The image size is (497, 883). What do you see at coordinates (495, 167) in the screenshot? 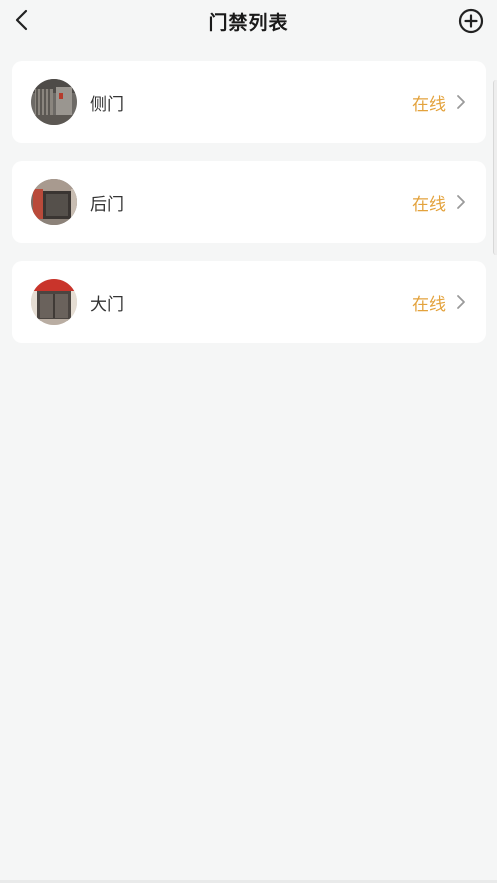
I see `scrollbar` at bounding box center [495, 167].